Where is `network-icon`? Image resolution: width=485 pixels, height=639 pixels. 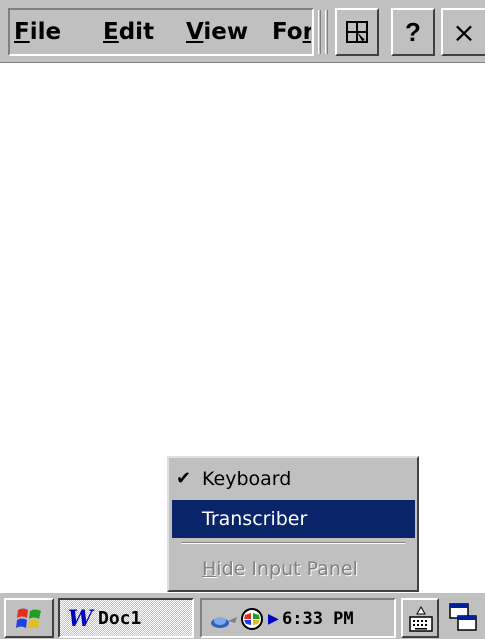 network-icon is located at coordinates (224, 619).